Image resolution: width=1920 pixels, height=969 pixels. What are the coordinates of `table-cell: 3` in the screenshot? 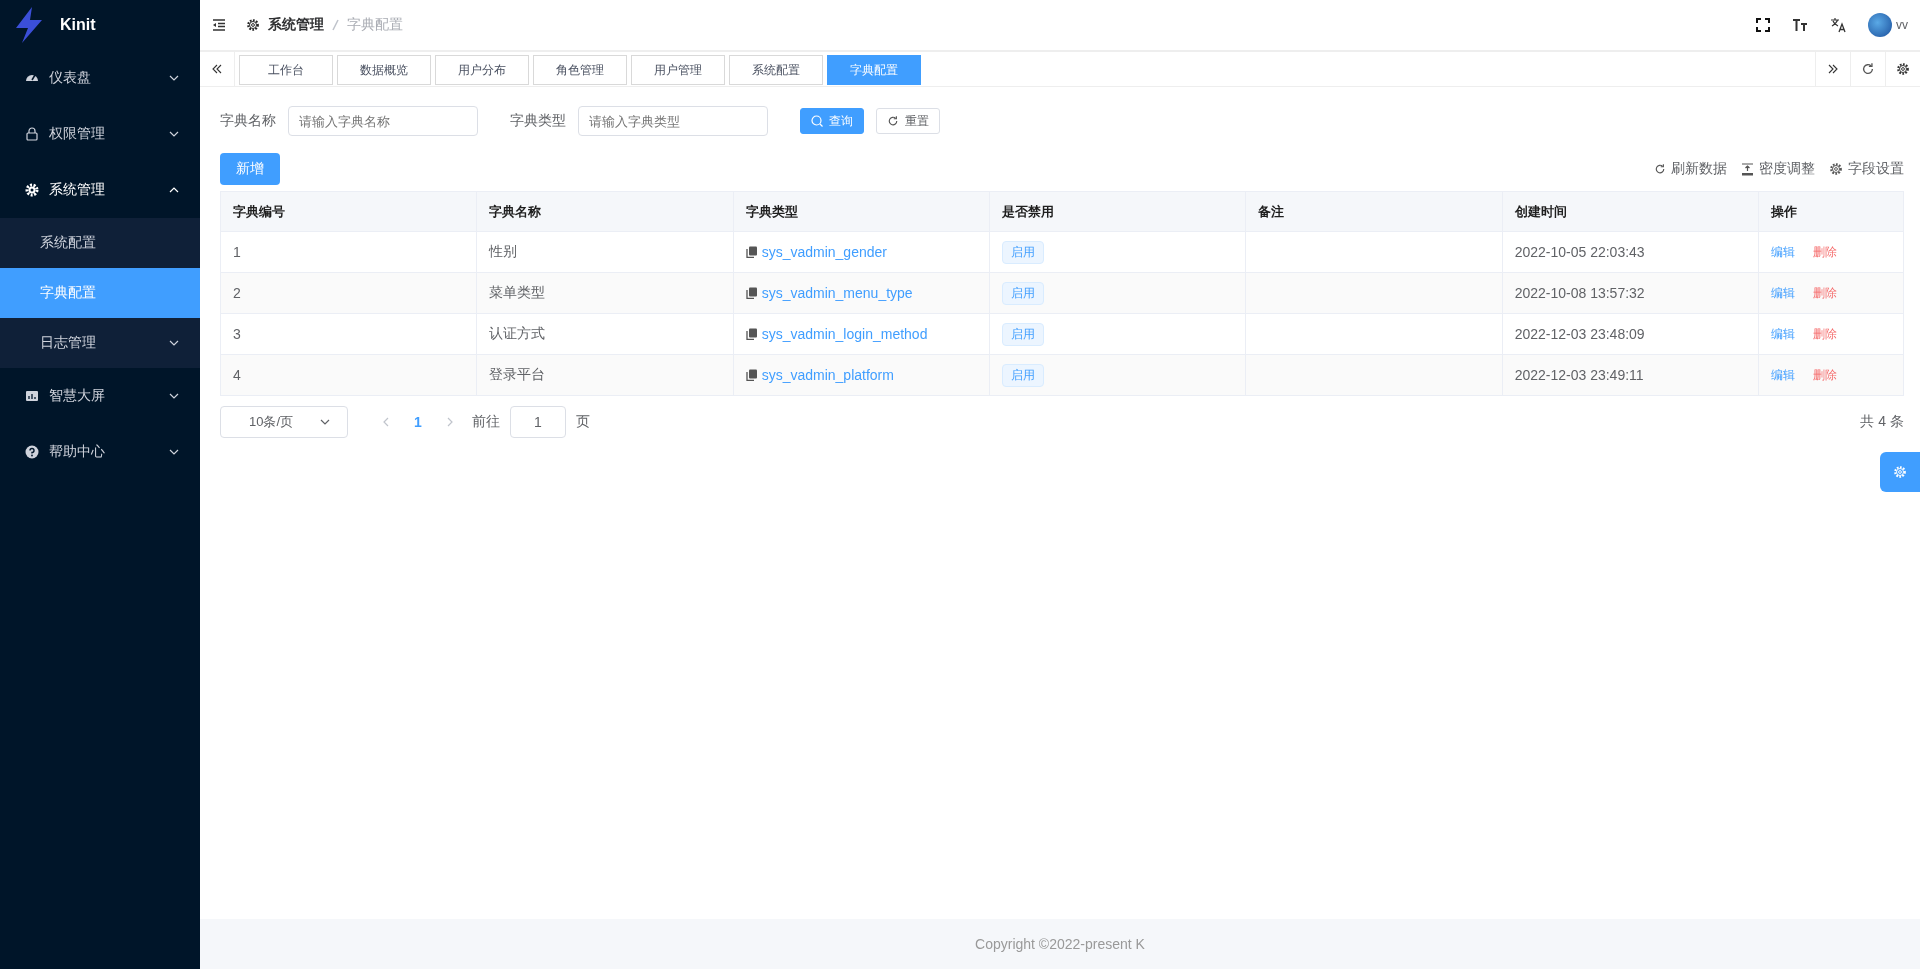 It's located at (348, 334).